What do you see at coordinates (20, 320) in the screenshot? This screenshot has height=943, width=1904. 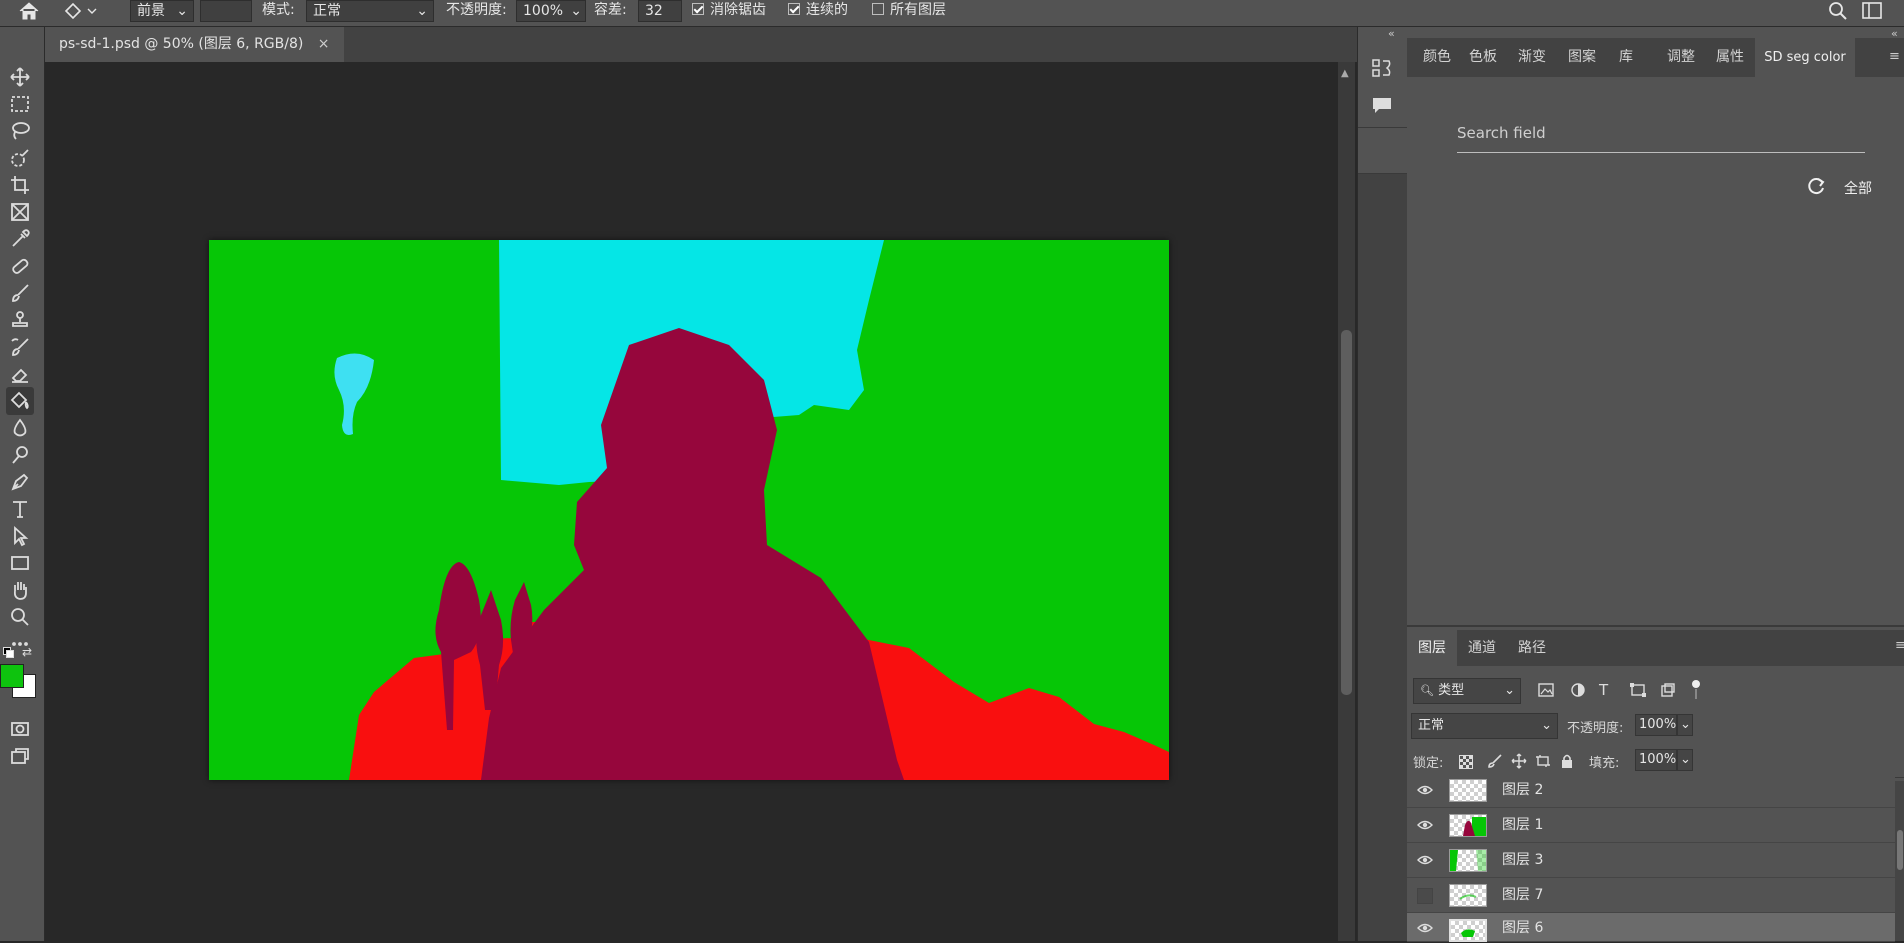 I see `clone-stamp-tool-icon` at bounding box center [20, 320].